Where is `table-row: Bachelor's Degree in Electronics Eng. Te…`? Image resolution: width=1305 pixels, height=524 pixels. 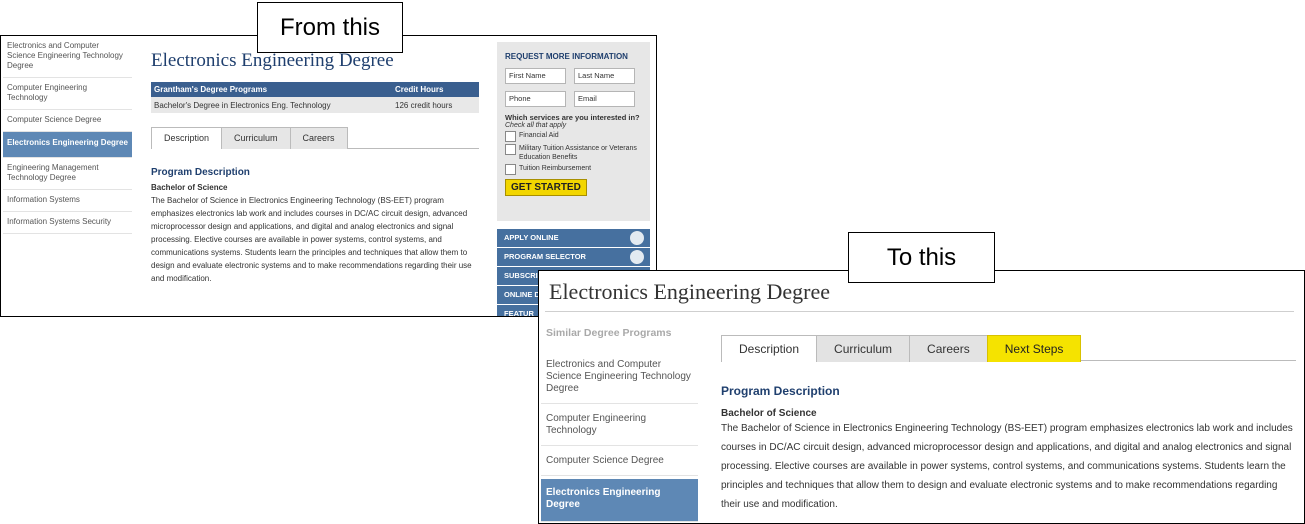
table-row: Bachelor's Degree in Electronics Eng. Te… is located at coordinates (315, 105).